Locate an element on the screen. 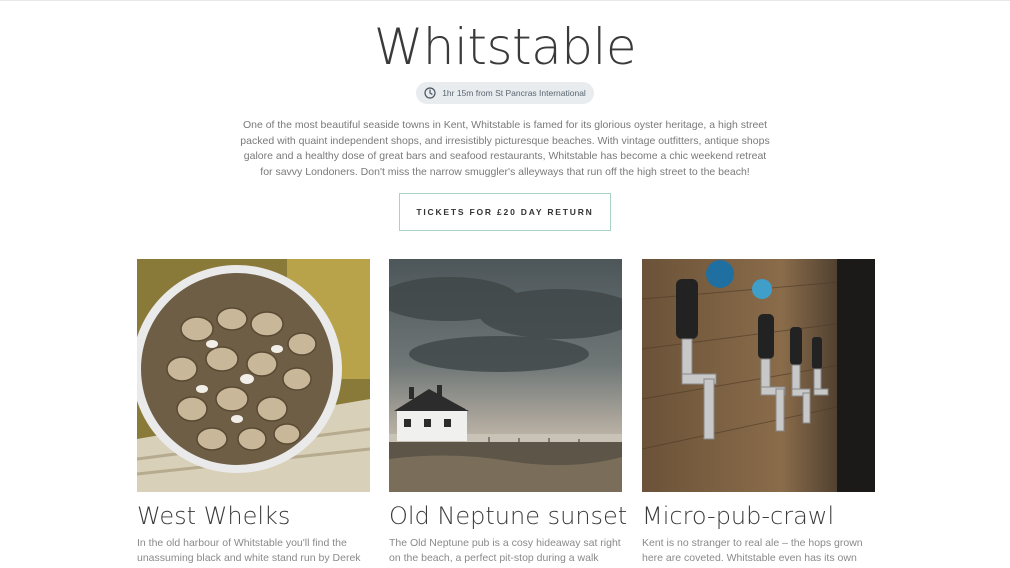  clock-icon is located at coordinates (430, 93).